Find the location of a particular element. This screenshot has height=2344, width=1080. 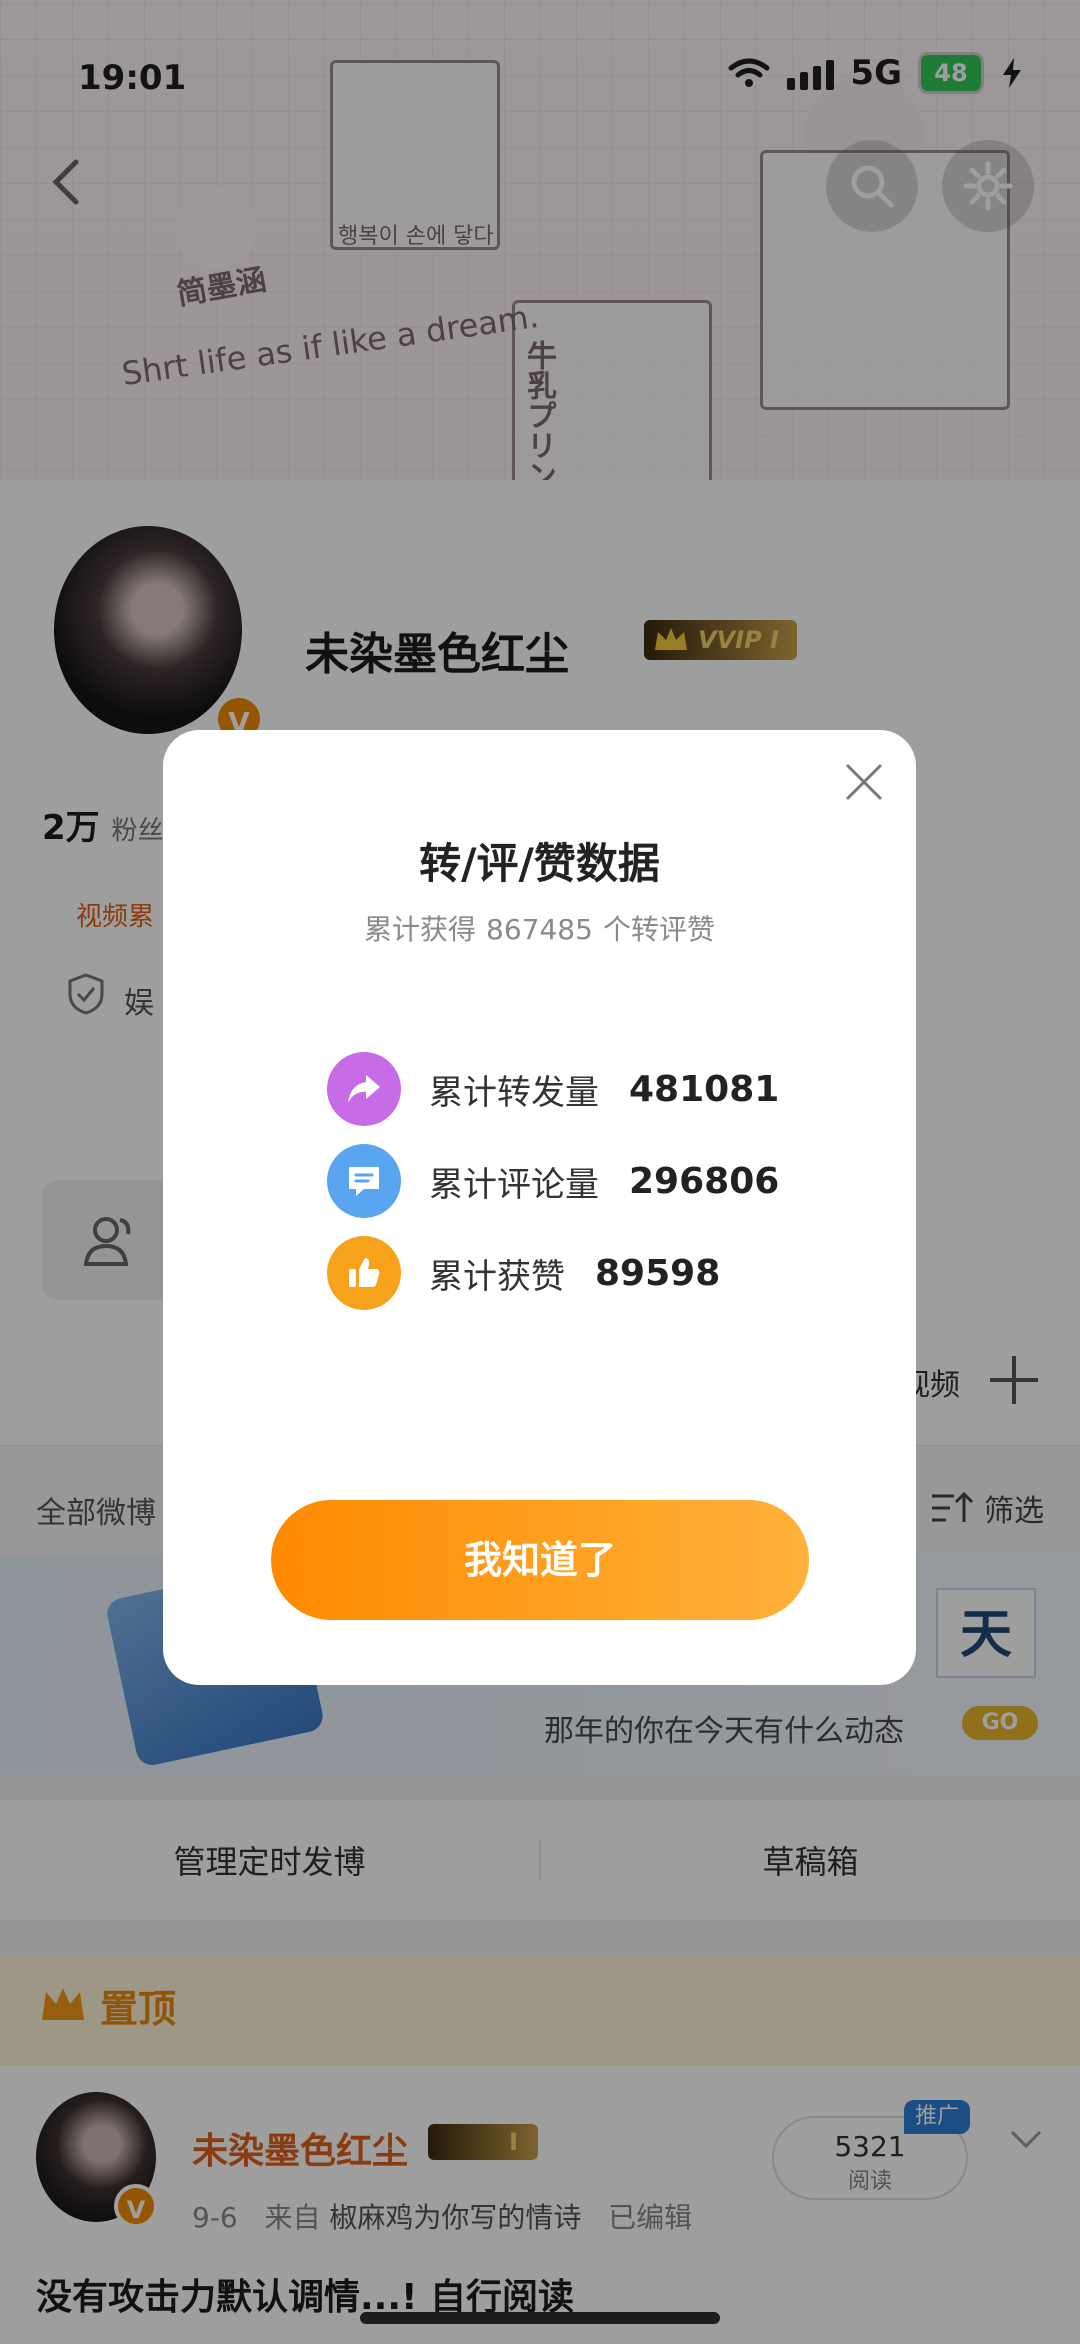

close-icon is located at coordinates (864, 782).